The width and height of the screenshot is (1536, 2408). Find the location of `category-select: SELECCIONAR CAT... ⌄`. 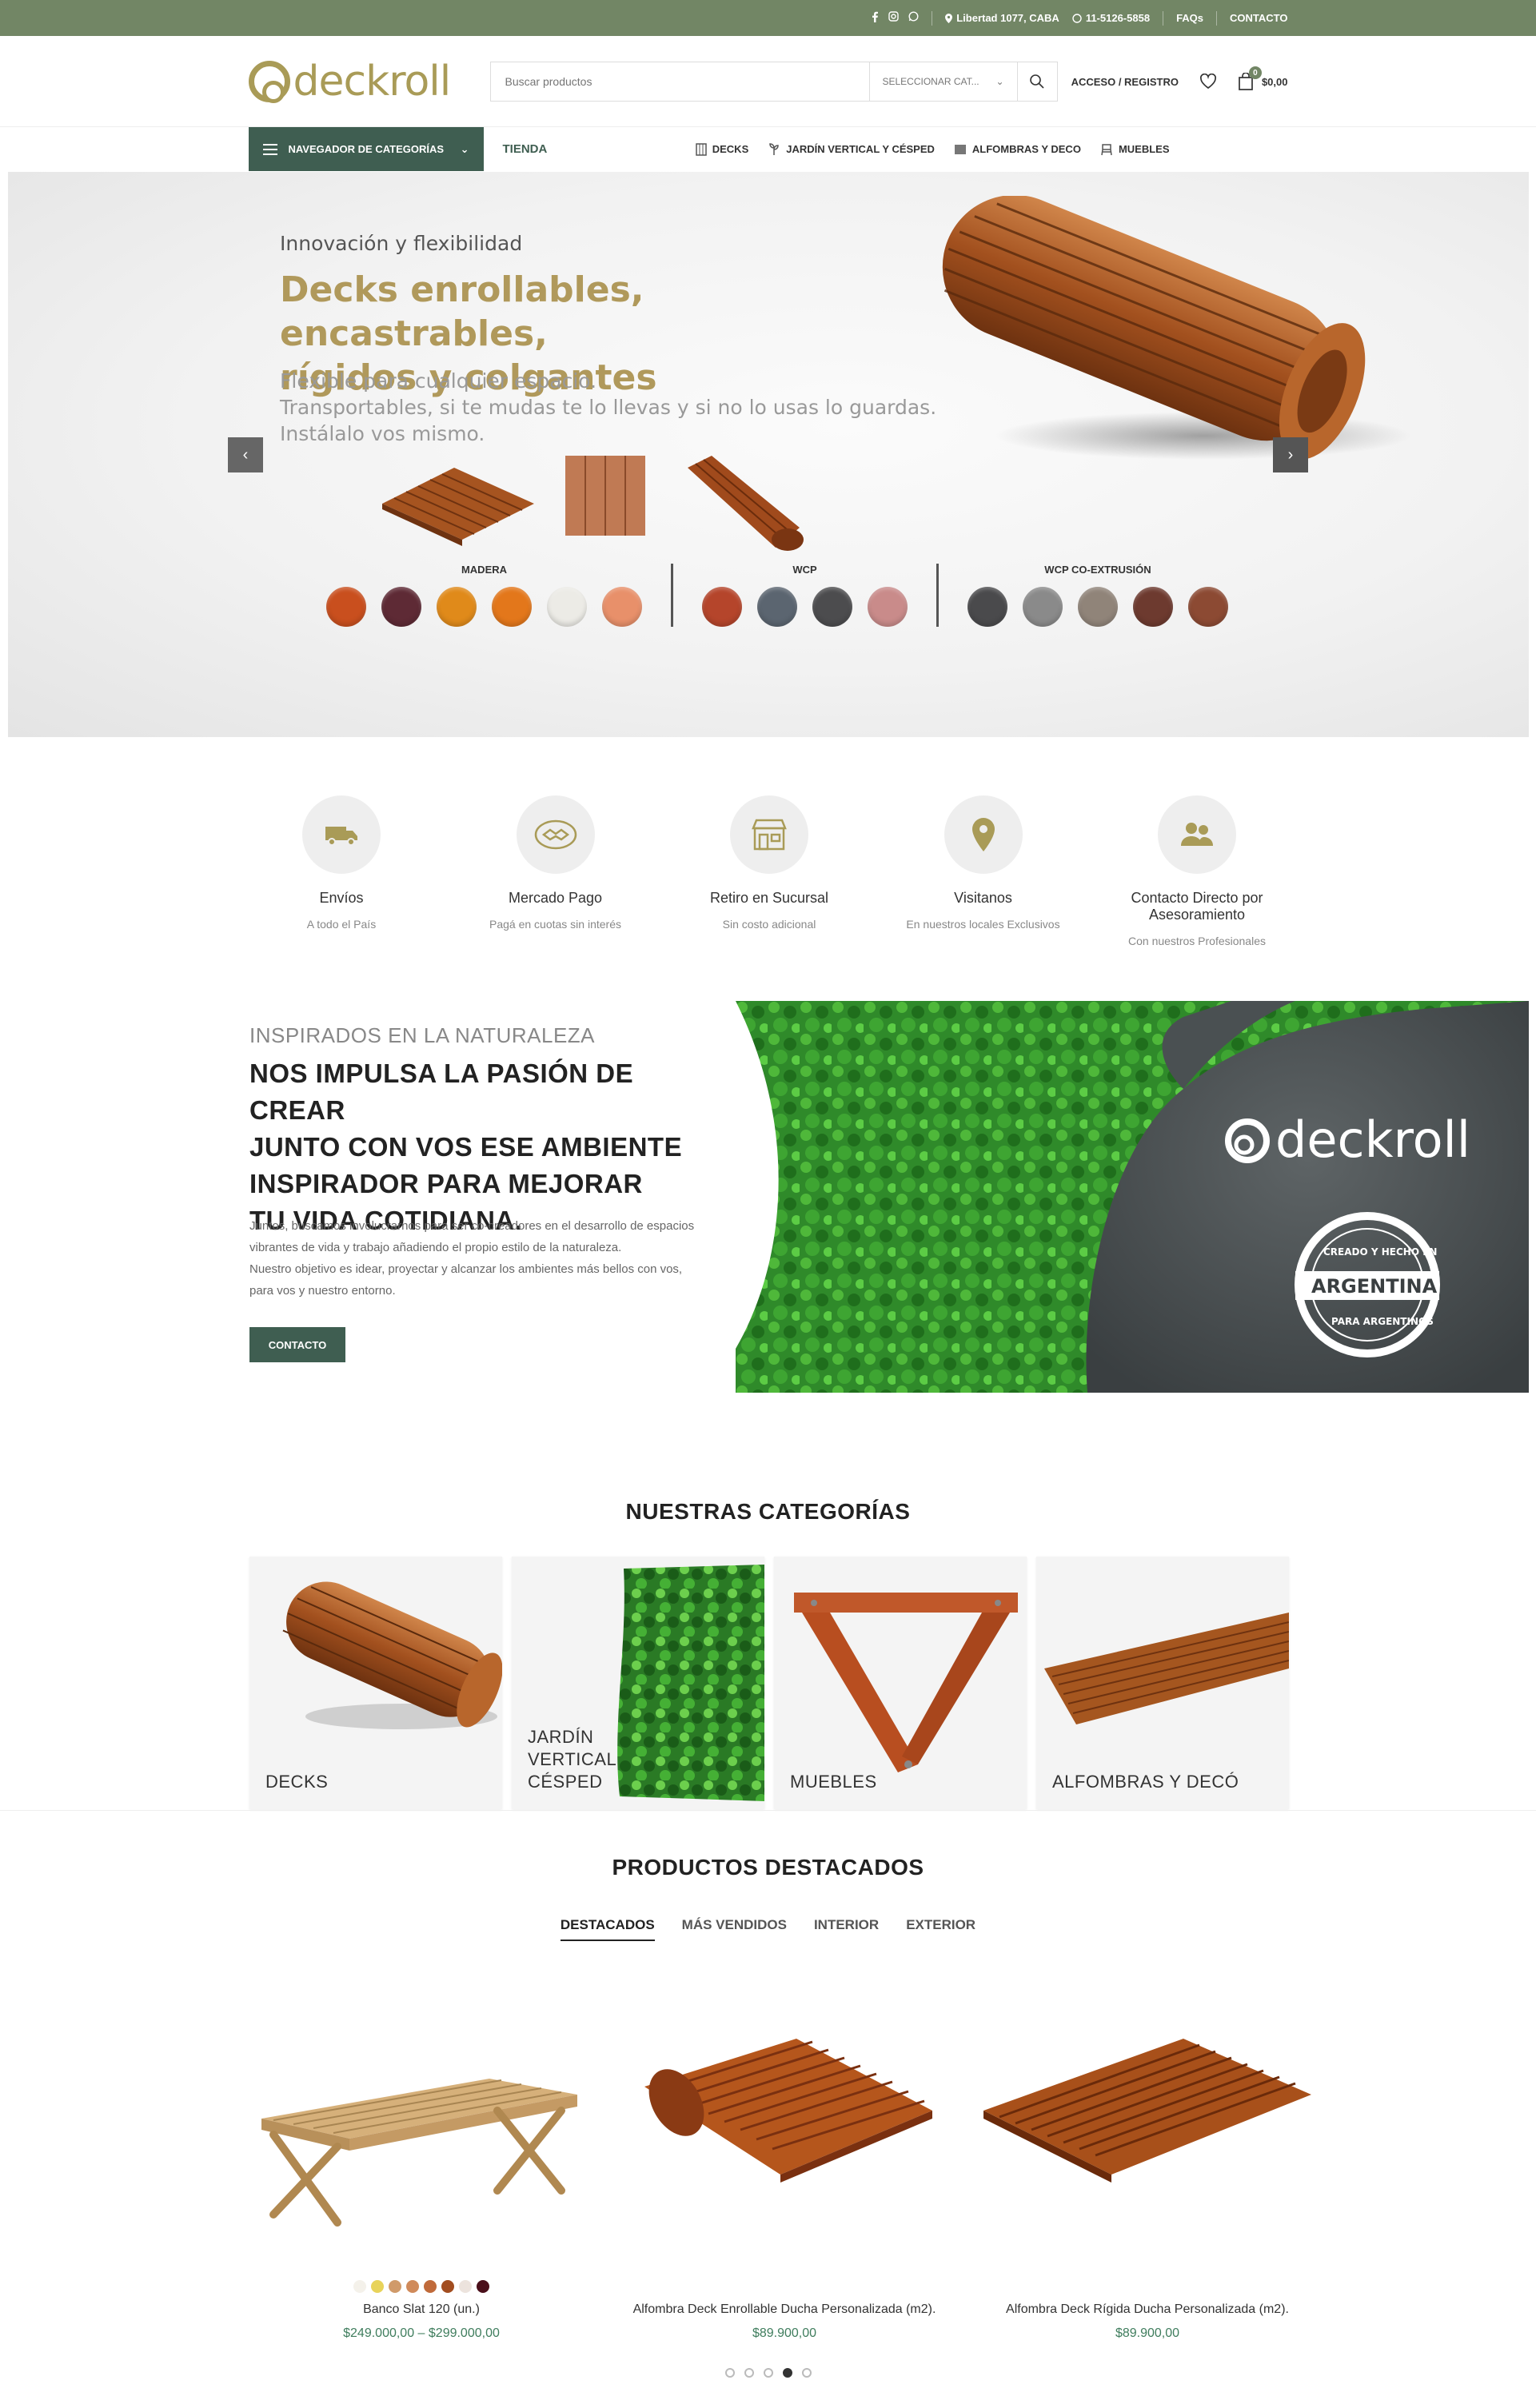

category-select: SELECCIONAR CAT... ⌄ is located at coordinates (943, 81).